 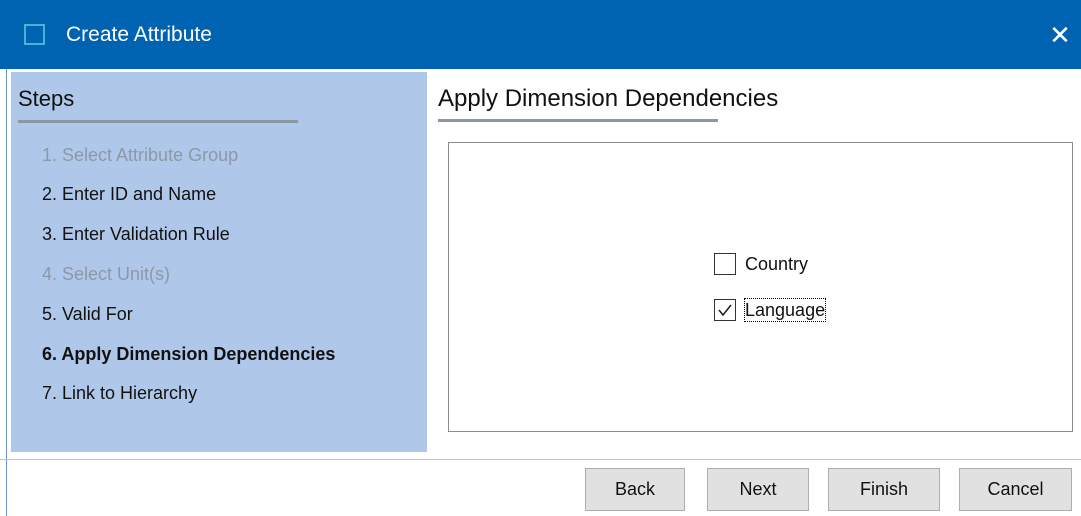 I want to click on language-checkbox, so click(x=725, y=310).